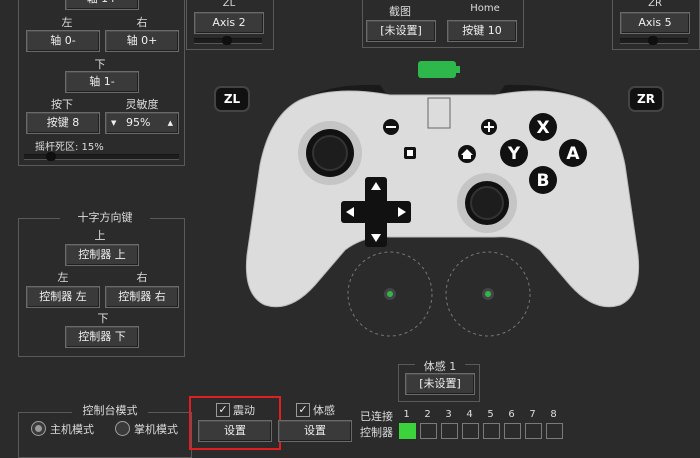 This screenshot has height=458, width=700. Describe the element at coordinates (76, 429) in the screenshot. I see `host-mode-label: 主机模式` at that location.